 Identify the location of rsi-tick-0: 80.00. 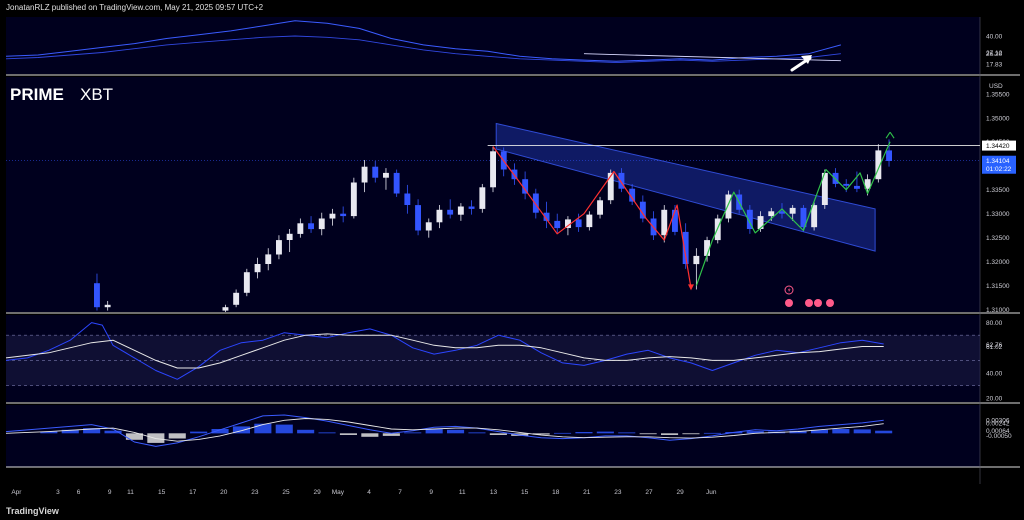
(994, 323).